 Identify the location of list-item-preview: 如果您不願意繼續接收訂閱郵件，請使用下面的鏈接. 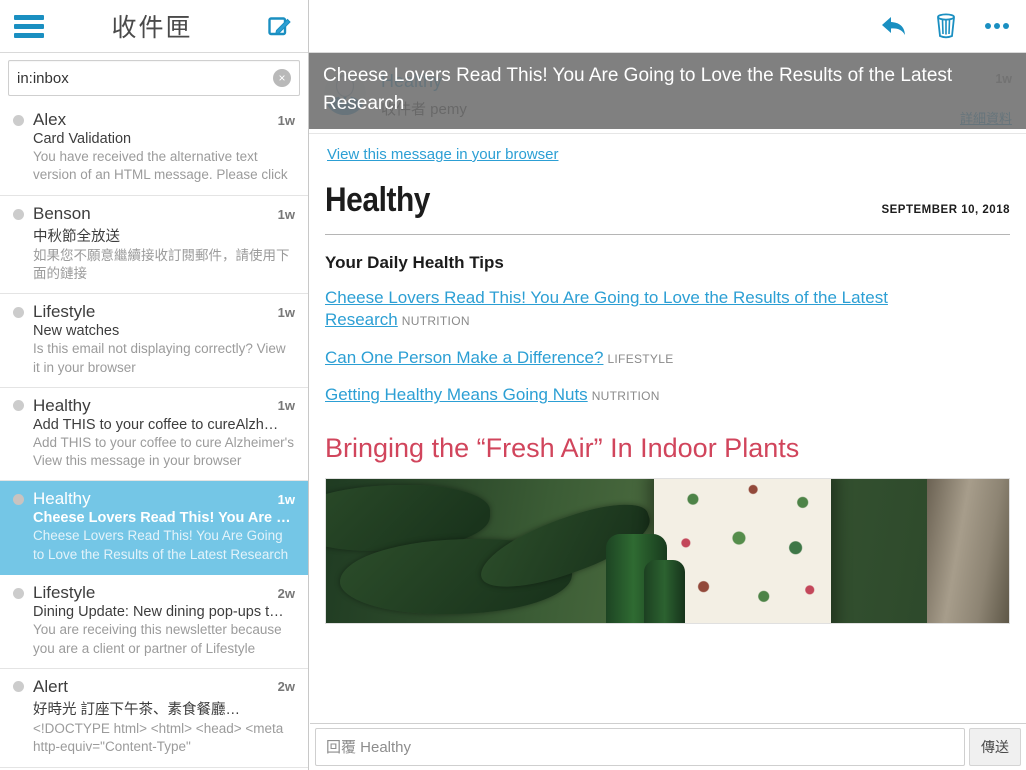
(161, 265).